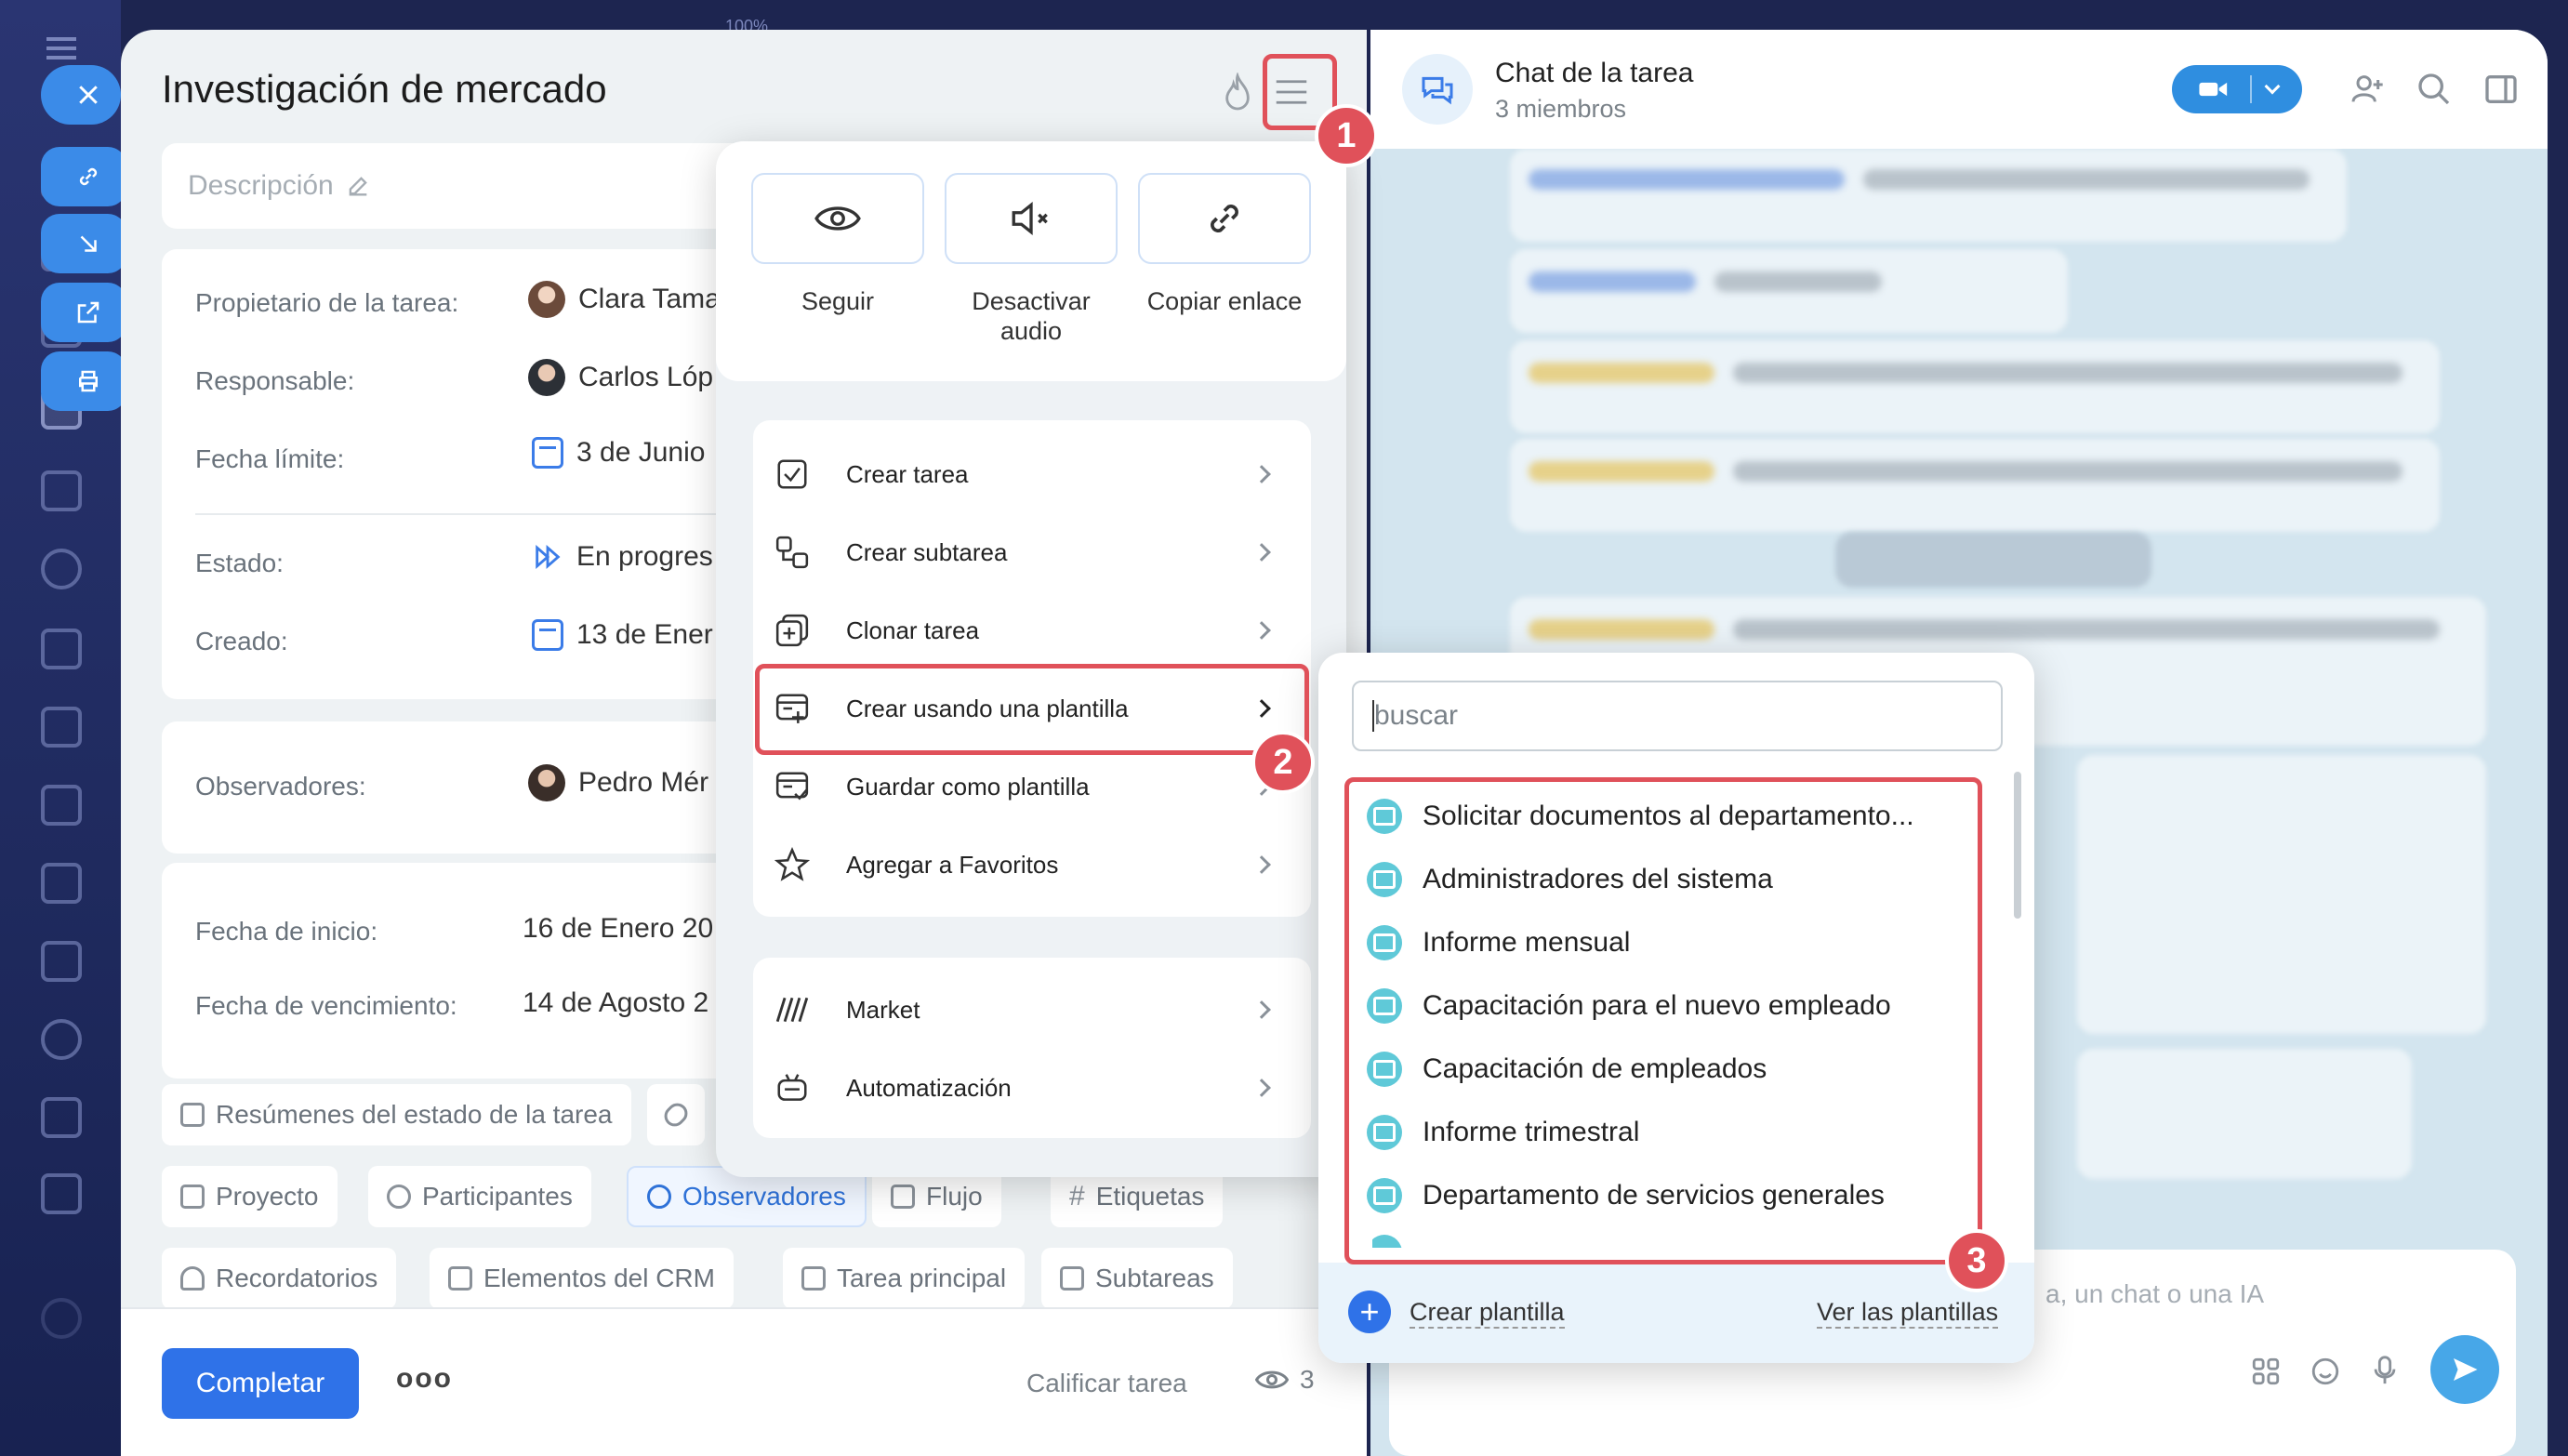 This screenshot has height=1456, width=2568. Describe the element at coordinates (2325, 1371) in the screenshot. I see `emoji-icon` at that location.